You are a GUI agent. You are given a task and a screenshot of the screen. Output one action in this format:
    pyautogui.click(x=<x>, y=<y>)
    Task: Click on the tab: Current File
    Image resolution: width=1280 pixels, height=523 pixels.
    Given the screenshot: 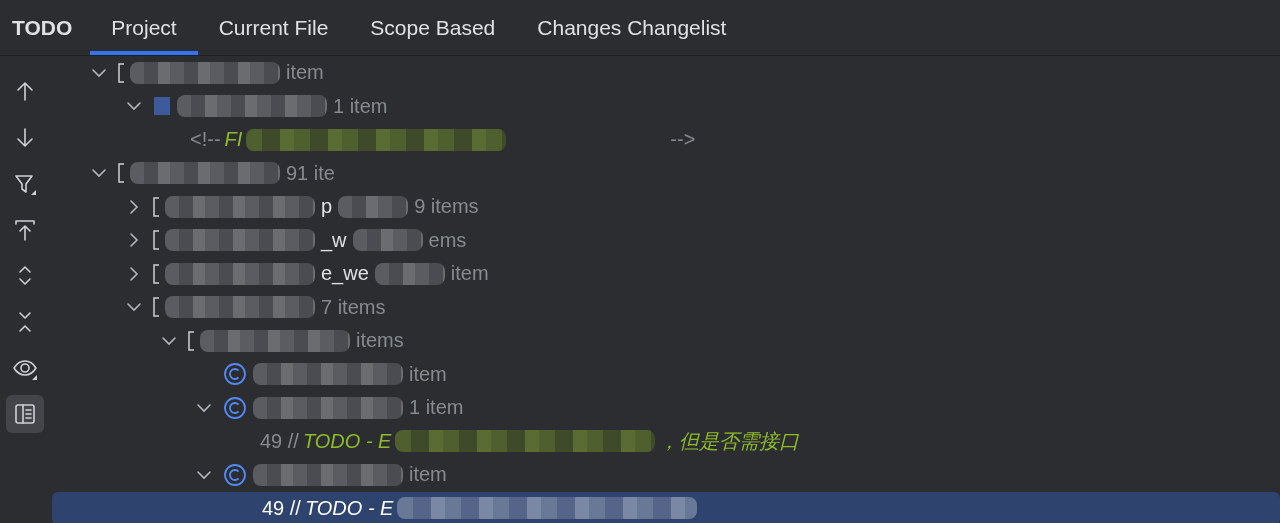 What is the action you would take?
    pyautogui.click(x=273, y=27)
    